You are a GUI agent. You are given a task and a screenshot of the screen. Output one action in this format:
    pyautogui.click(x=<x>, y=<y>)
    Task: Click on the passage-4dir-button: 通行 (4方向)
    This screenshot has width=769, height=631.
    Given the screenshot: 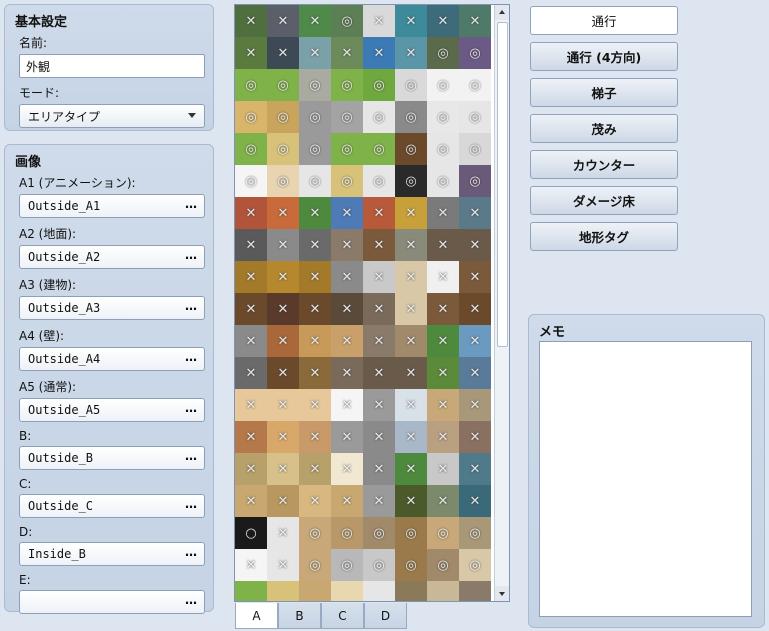 What is the action you would take?
    pyautogui.click(x=604, y=56)
    